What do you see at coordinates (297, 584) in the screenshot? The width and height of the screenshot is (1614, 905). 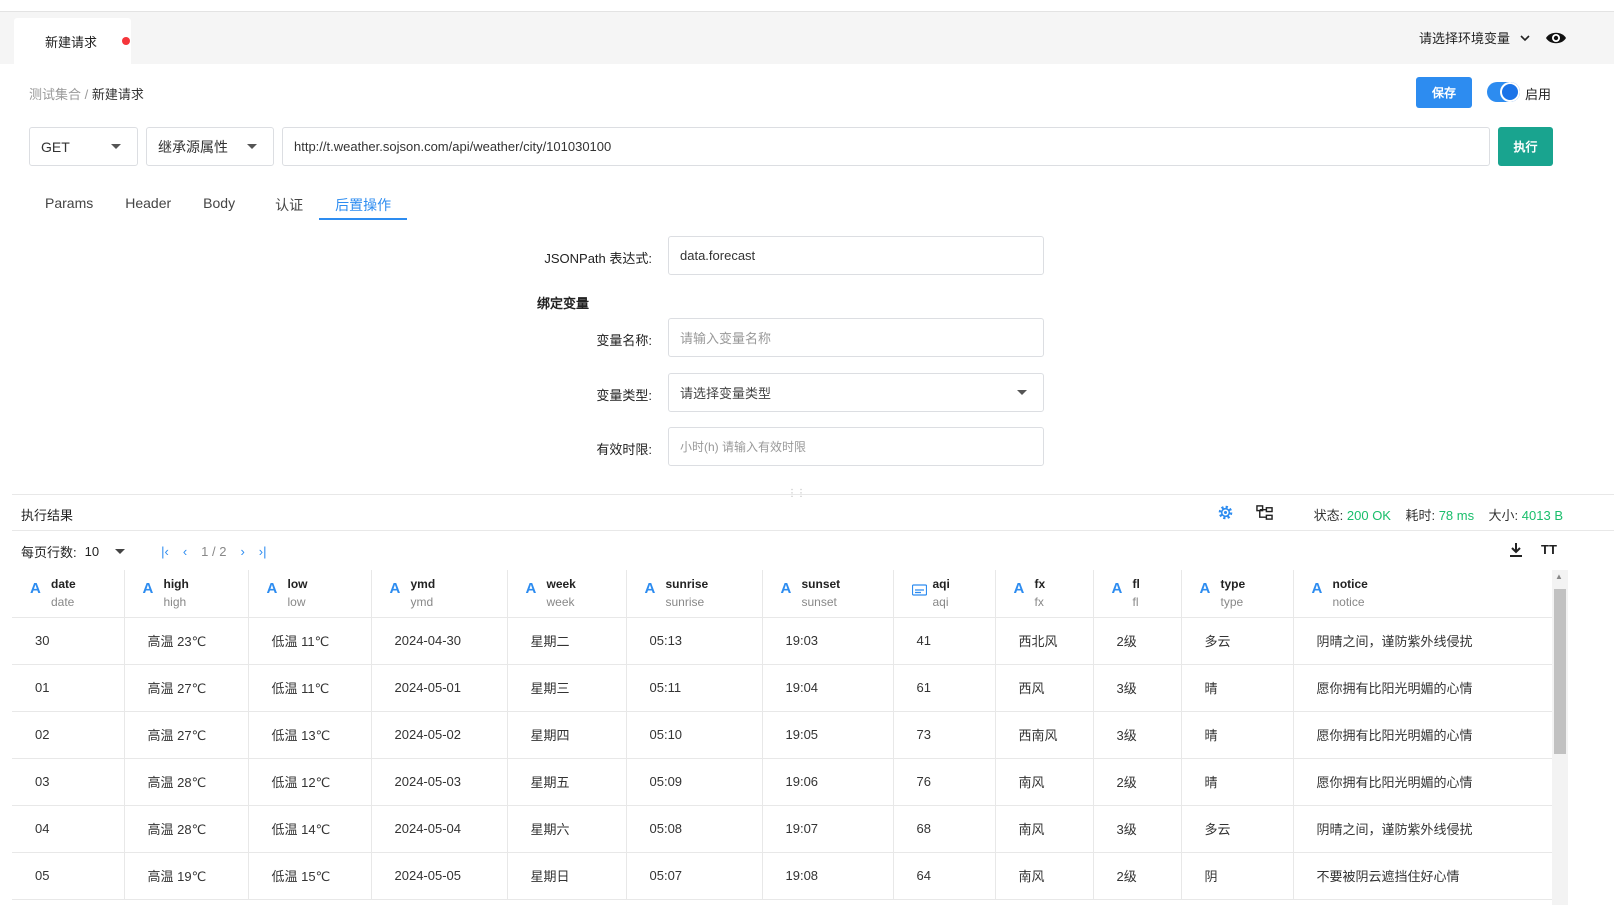 I see `column-name: low` at bounding box center [297, 584].